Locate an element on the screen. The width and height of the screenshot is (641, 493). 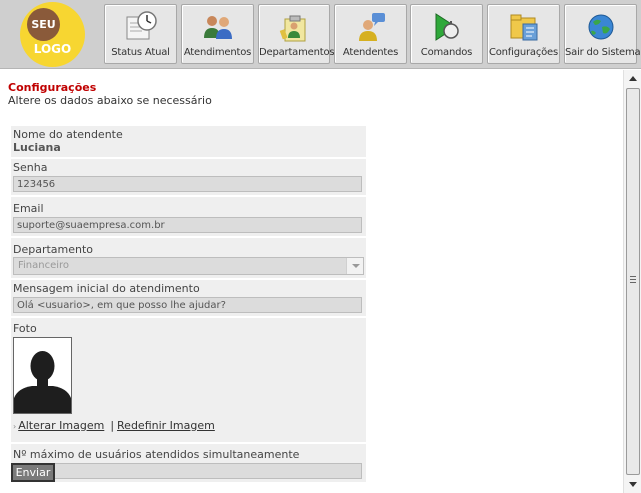
nav-atendimentos-button: Atendimentos is located at coordinates (217, 34).